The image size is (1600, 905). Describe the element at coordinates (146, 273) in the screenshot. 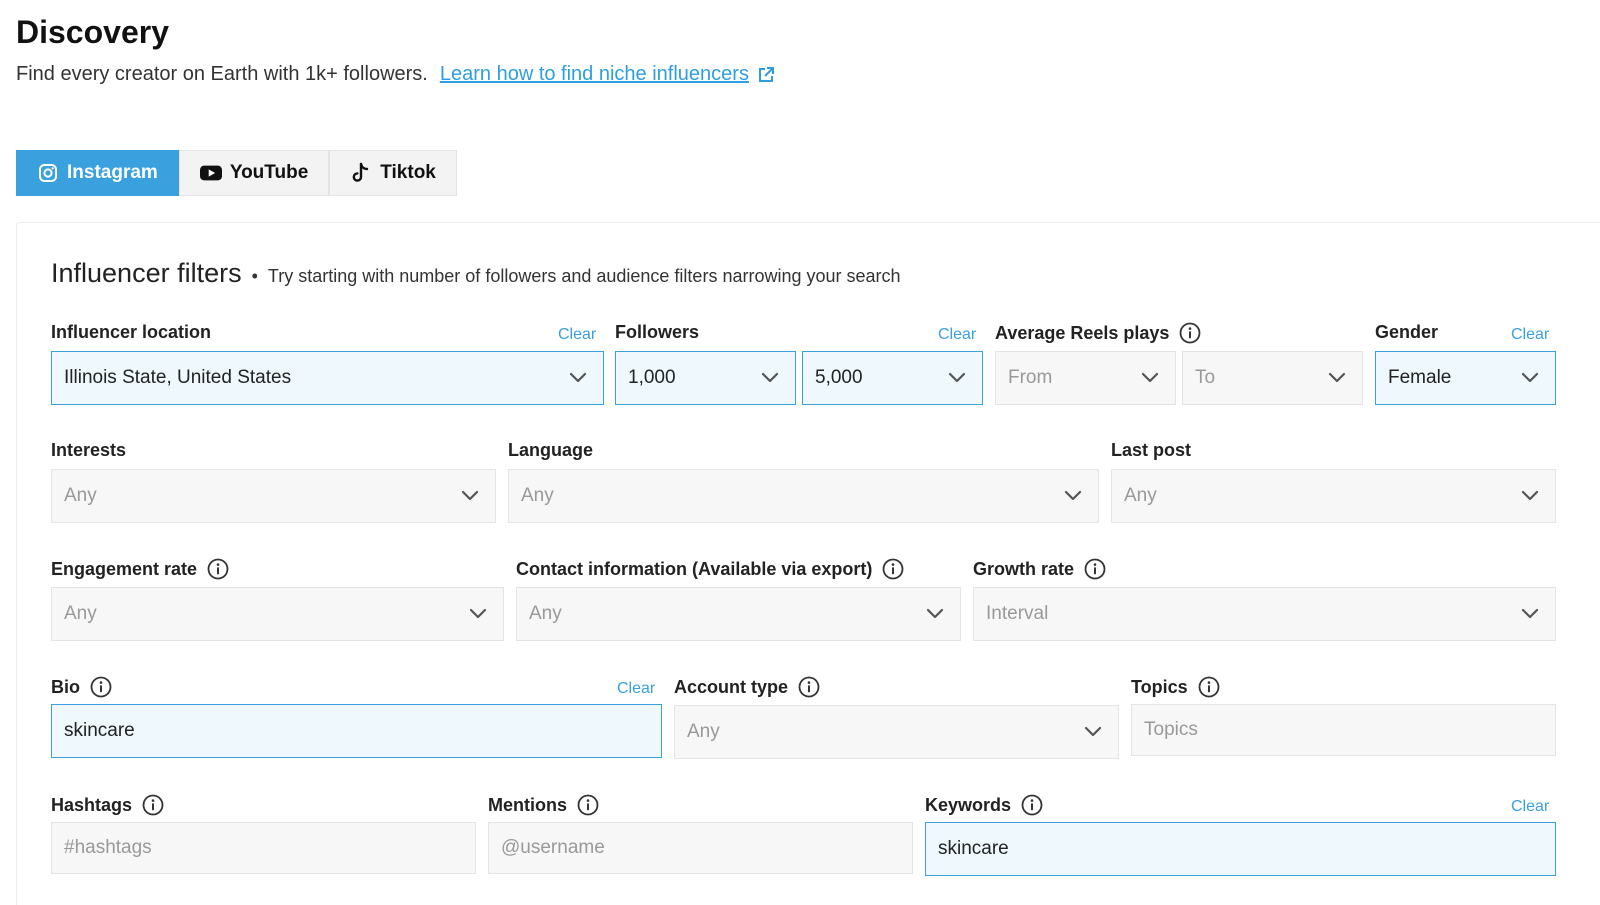

I see `filters-title: Influencer filters` at that location.